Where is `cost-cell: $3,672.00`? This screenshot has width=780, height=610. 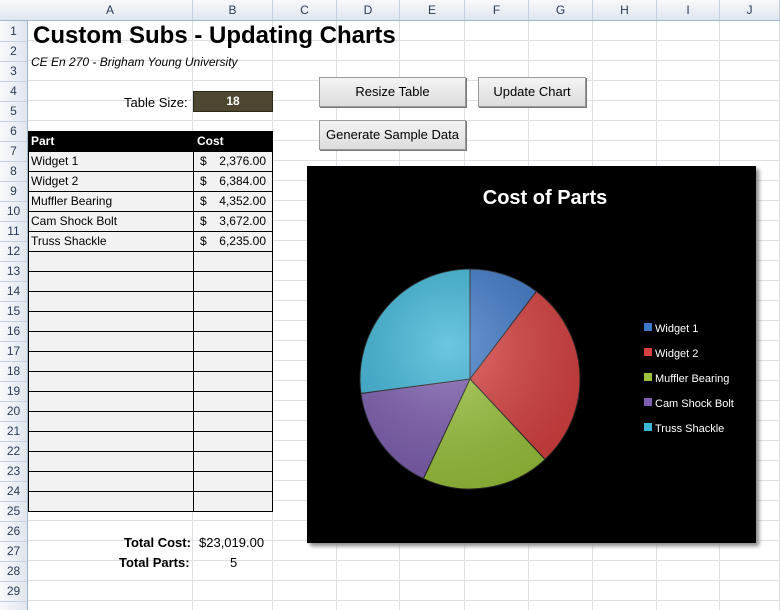 cost-cell: $3,672.00 is located at coordinates (233, 221).